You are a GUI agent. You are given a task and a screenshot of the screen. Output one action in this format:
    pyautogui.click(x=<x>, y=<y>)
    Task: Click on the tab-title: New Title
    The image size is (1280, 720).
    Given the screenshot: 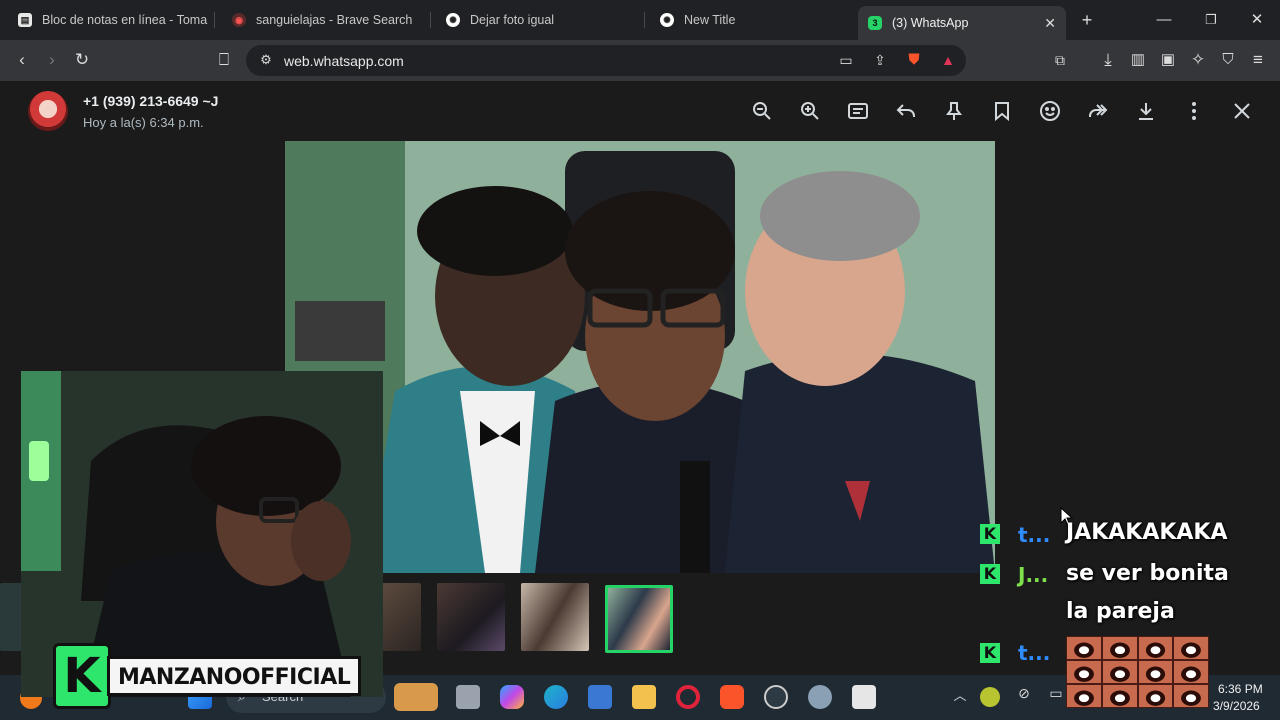 What is the action you would take?
    pyautogui.click(x=710, y=20)
    